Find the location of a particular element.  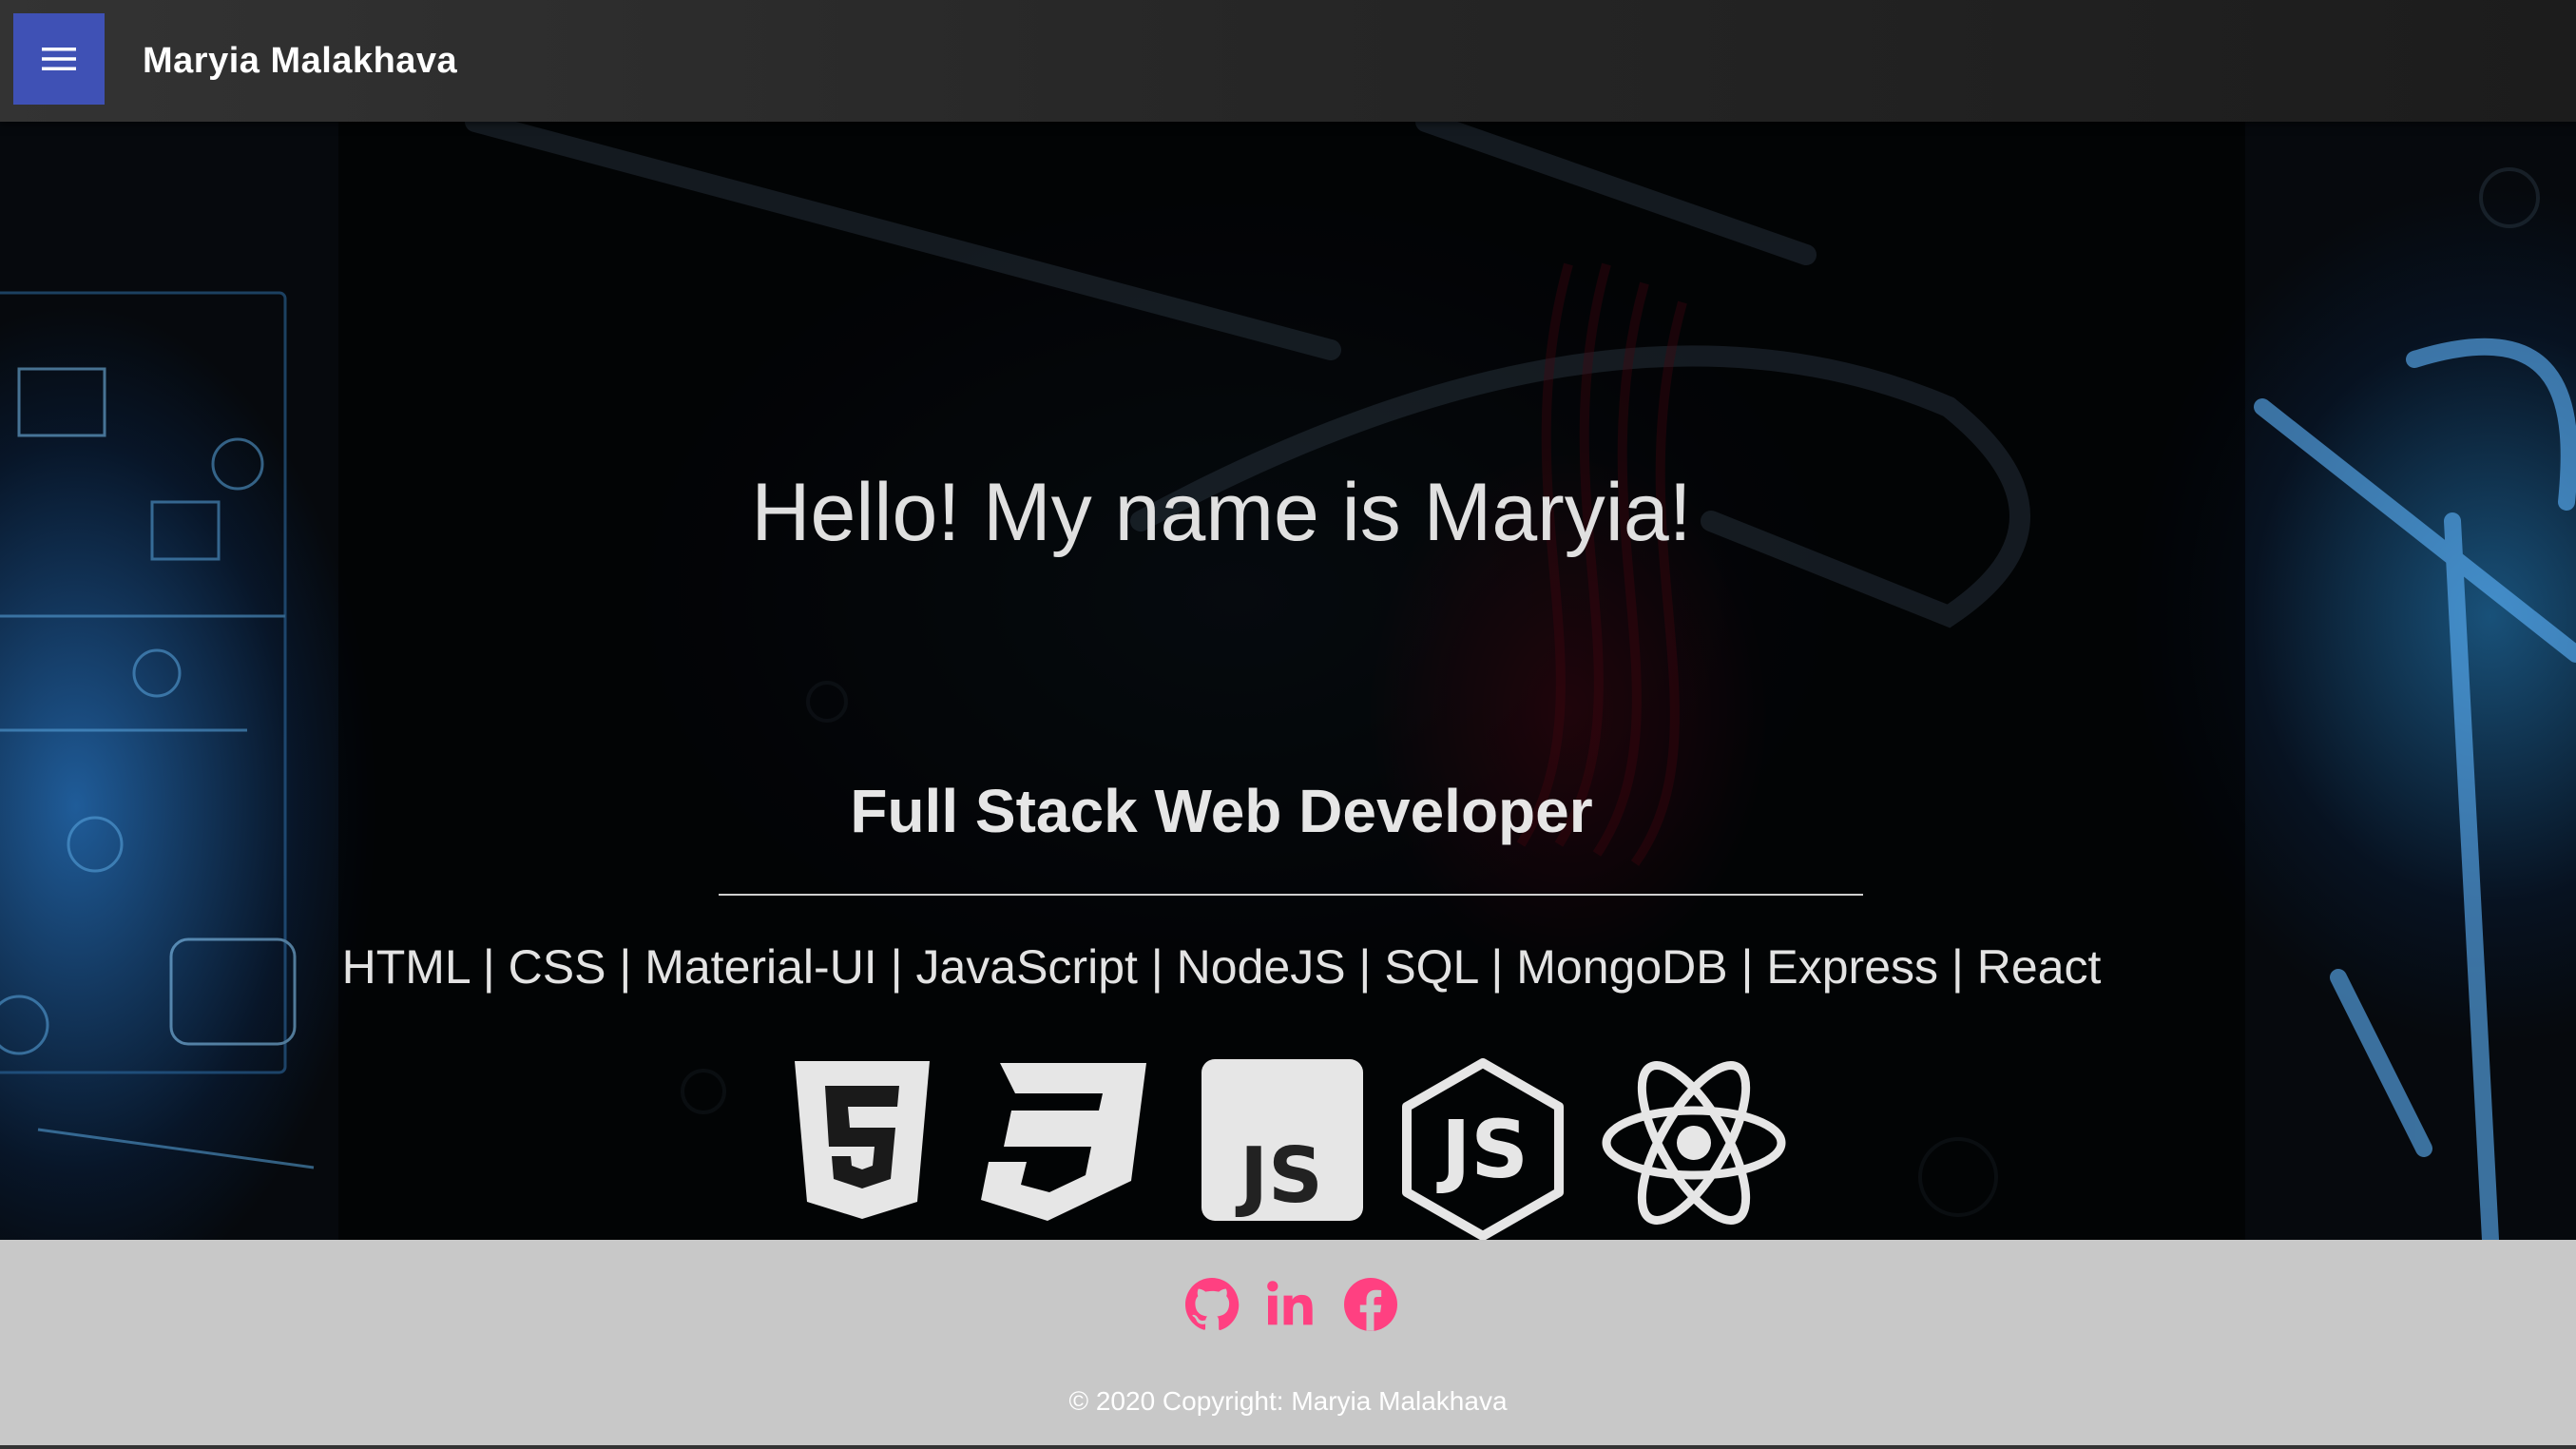

copyright-text: © 2020 Copyright: Maryia Malakhava is located at coordinates (1288, 1401).